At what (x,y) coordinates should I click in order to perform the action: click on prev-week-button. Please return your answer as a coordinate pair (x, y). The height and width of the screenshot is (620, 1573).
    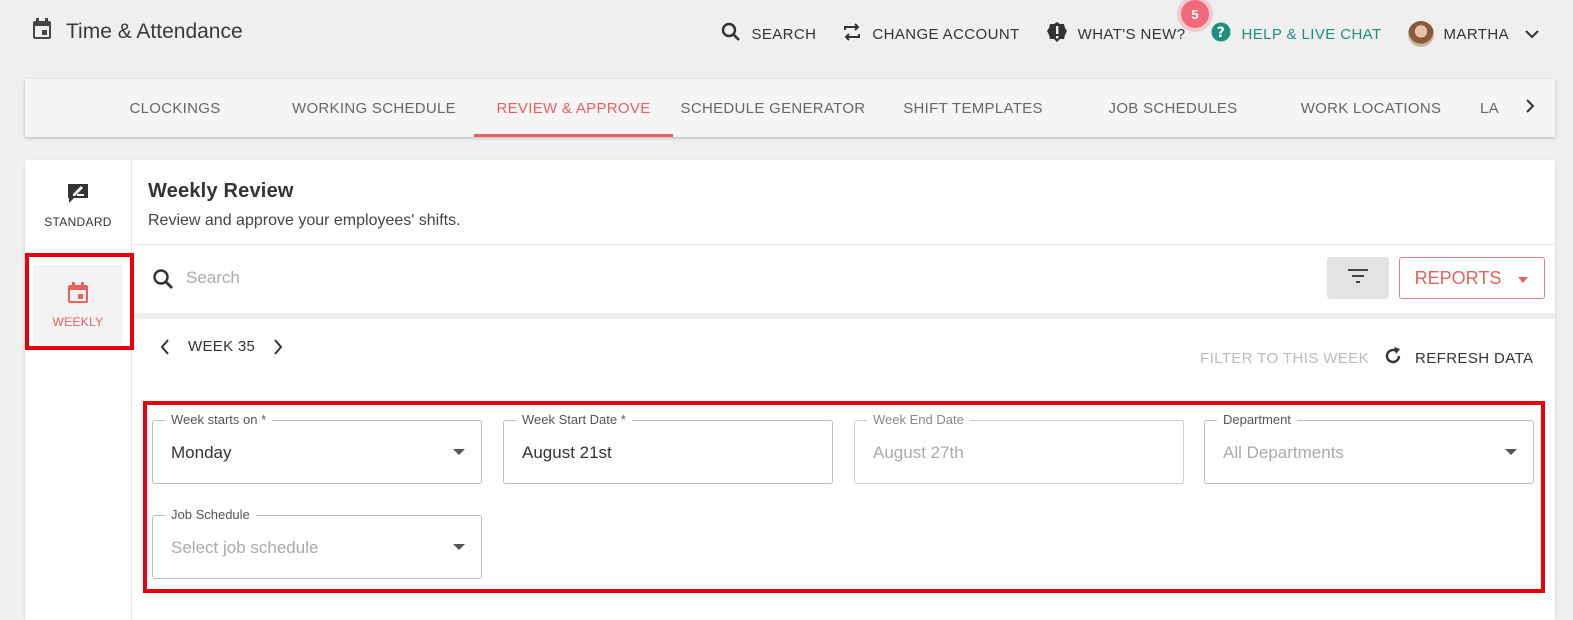
    Looking at the image, I should click on (165, 346).